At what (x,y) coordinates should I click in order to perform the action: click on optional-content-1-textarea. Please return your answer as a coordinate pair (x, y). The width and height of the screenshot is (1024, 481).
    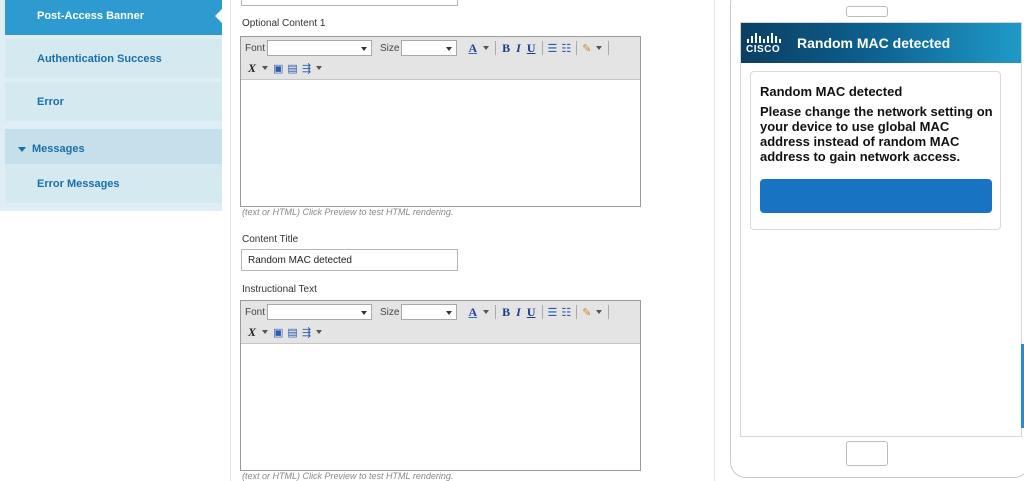
    Looking at the image, I should click on (440, 142).